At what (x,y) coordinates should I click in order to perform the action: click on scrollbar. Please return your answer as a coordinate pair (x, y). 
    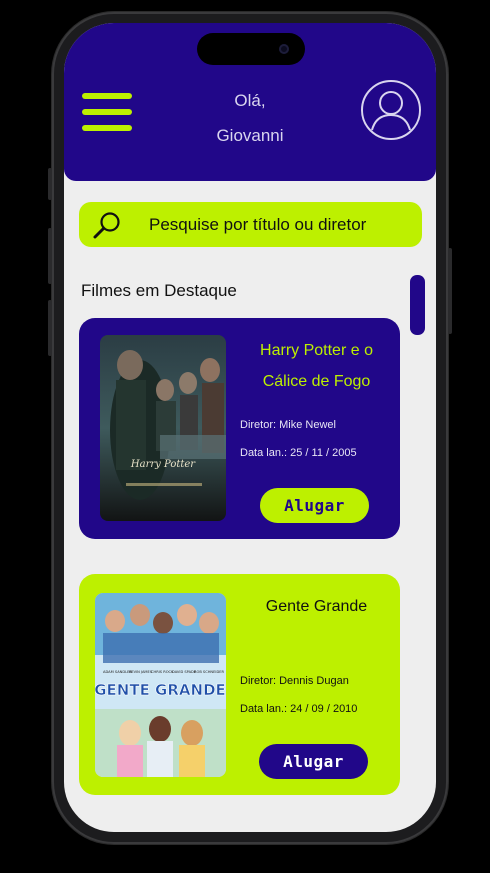
    Looking at the image, I should click on (417, 305).